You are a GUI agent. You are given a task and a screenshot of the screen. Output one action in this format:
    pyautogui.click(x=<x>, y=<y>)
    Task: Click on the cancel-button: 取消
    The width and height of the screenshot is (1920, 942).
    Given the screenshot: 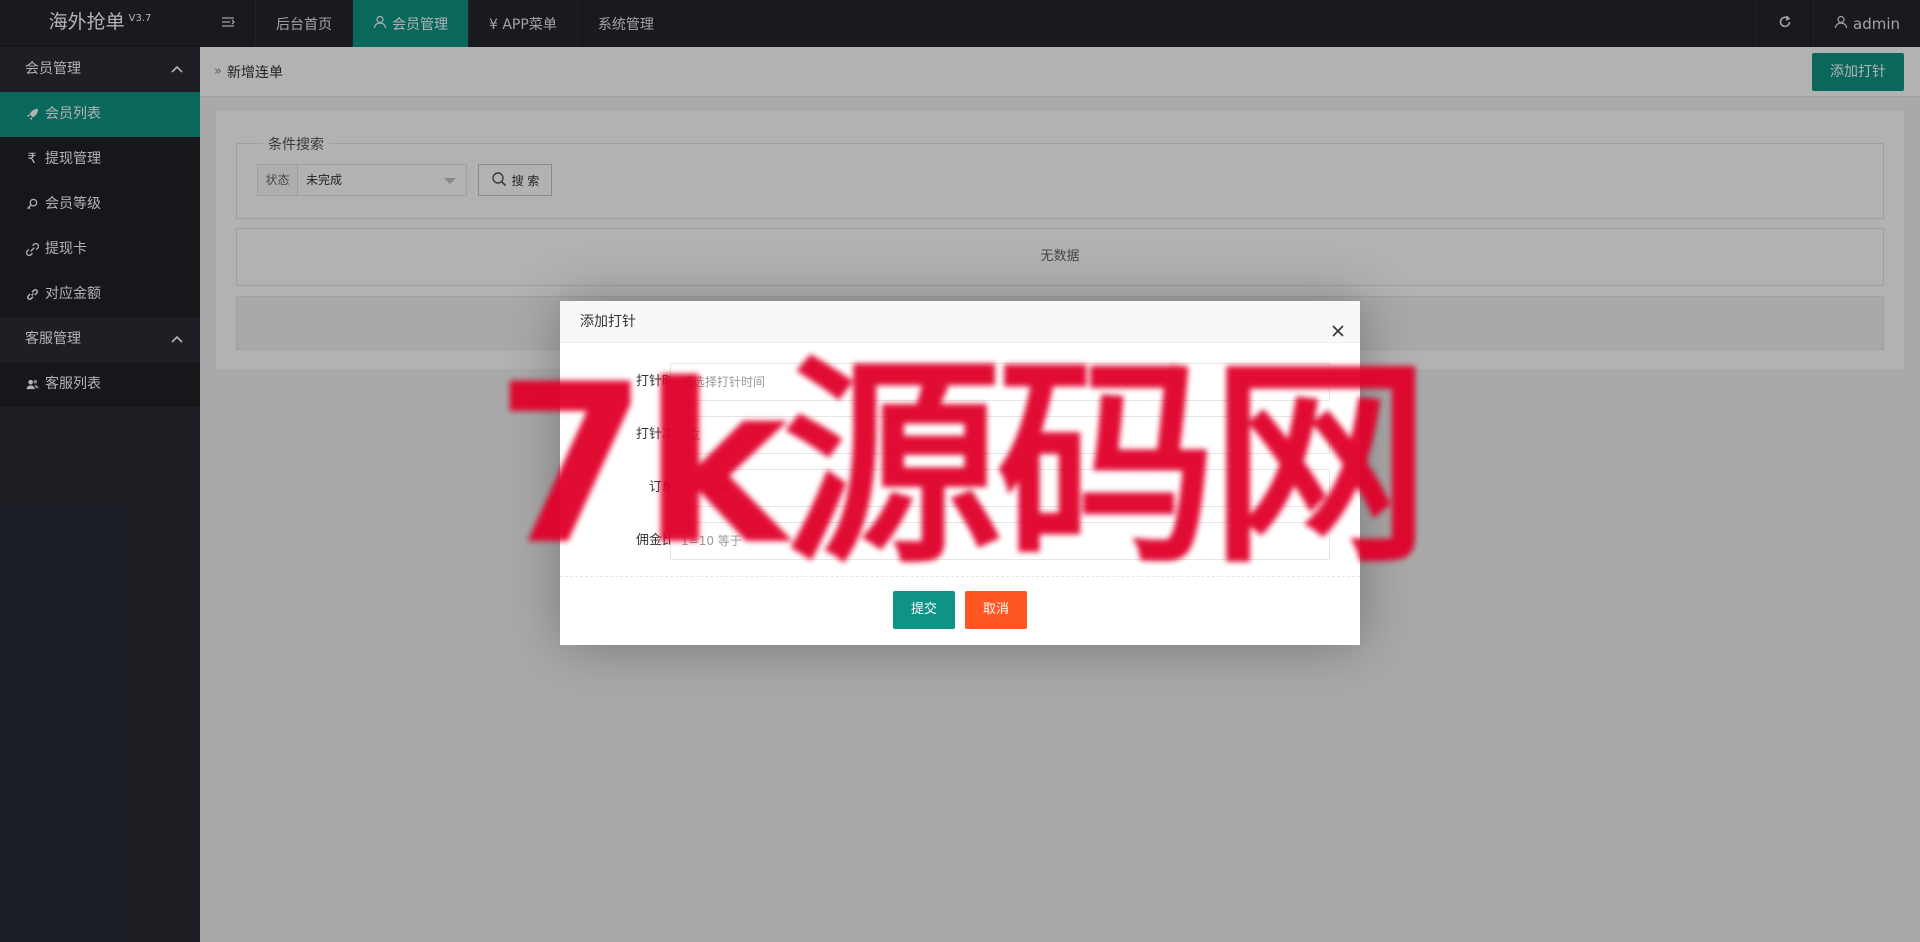 What is the action you would take?
    pyautogui.click(x=996, y=610)
    